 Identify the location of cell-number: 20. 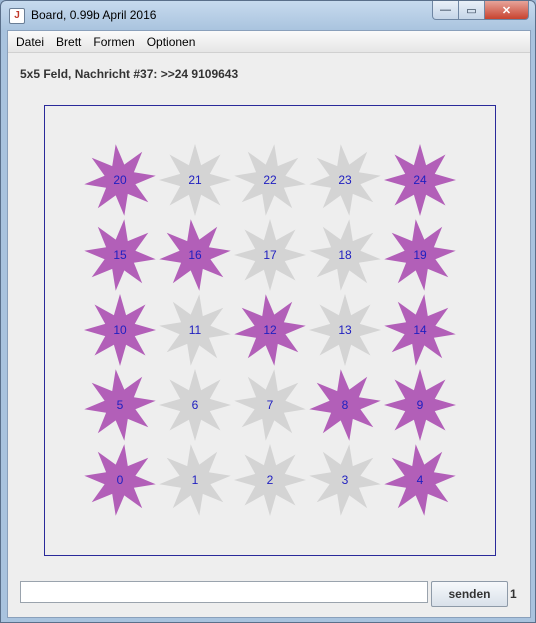
(120, 180).